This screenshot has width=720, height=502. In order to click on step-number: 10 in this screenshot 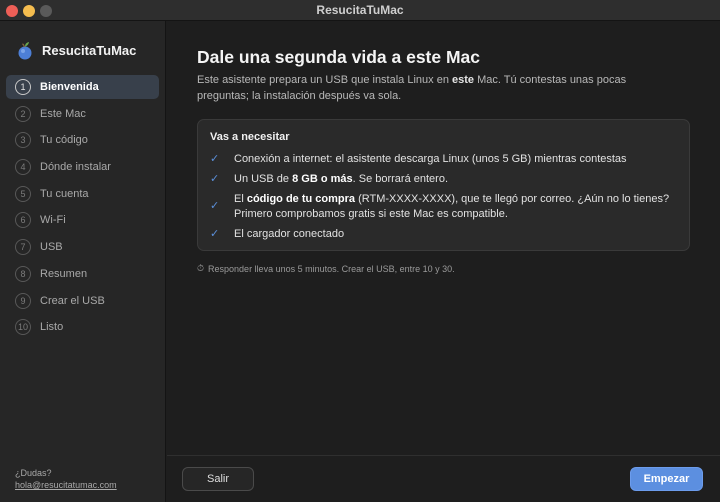, I will do `click(23, 327)`.